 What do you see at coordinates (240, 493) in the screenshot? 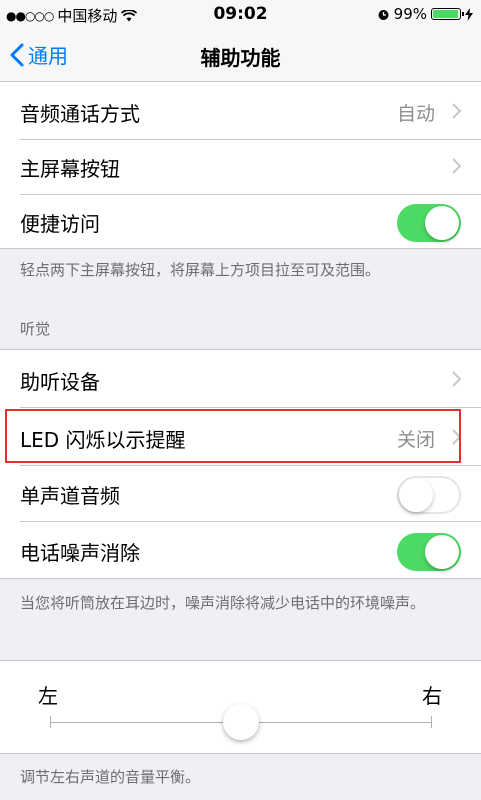
I see `row-mono-audio: 单声道音频` at bounding box center [240, 493].